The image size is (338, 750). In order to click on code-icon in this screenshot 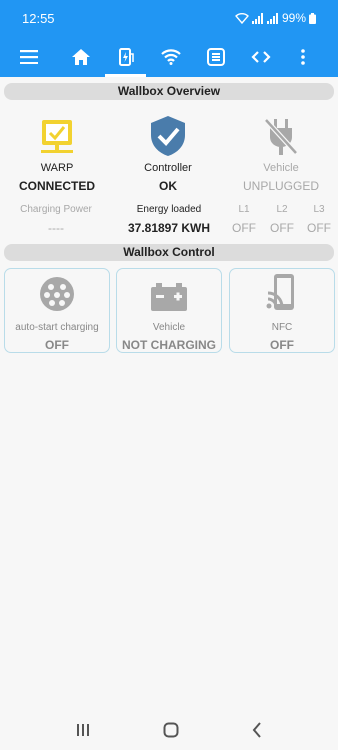, I will do `click(260, 57)`.